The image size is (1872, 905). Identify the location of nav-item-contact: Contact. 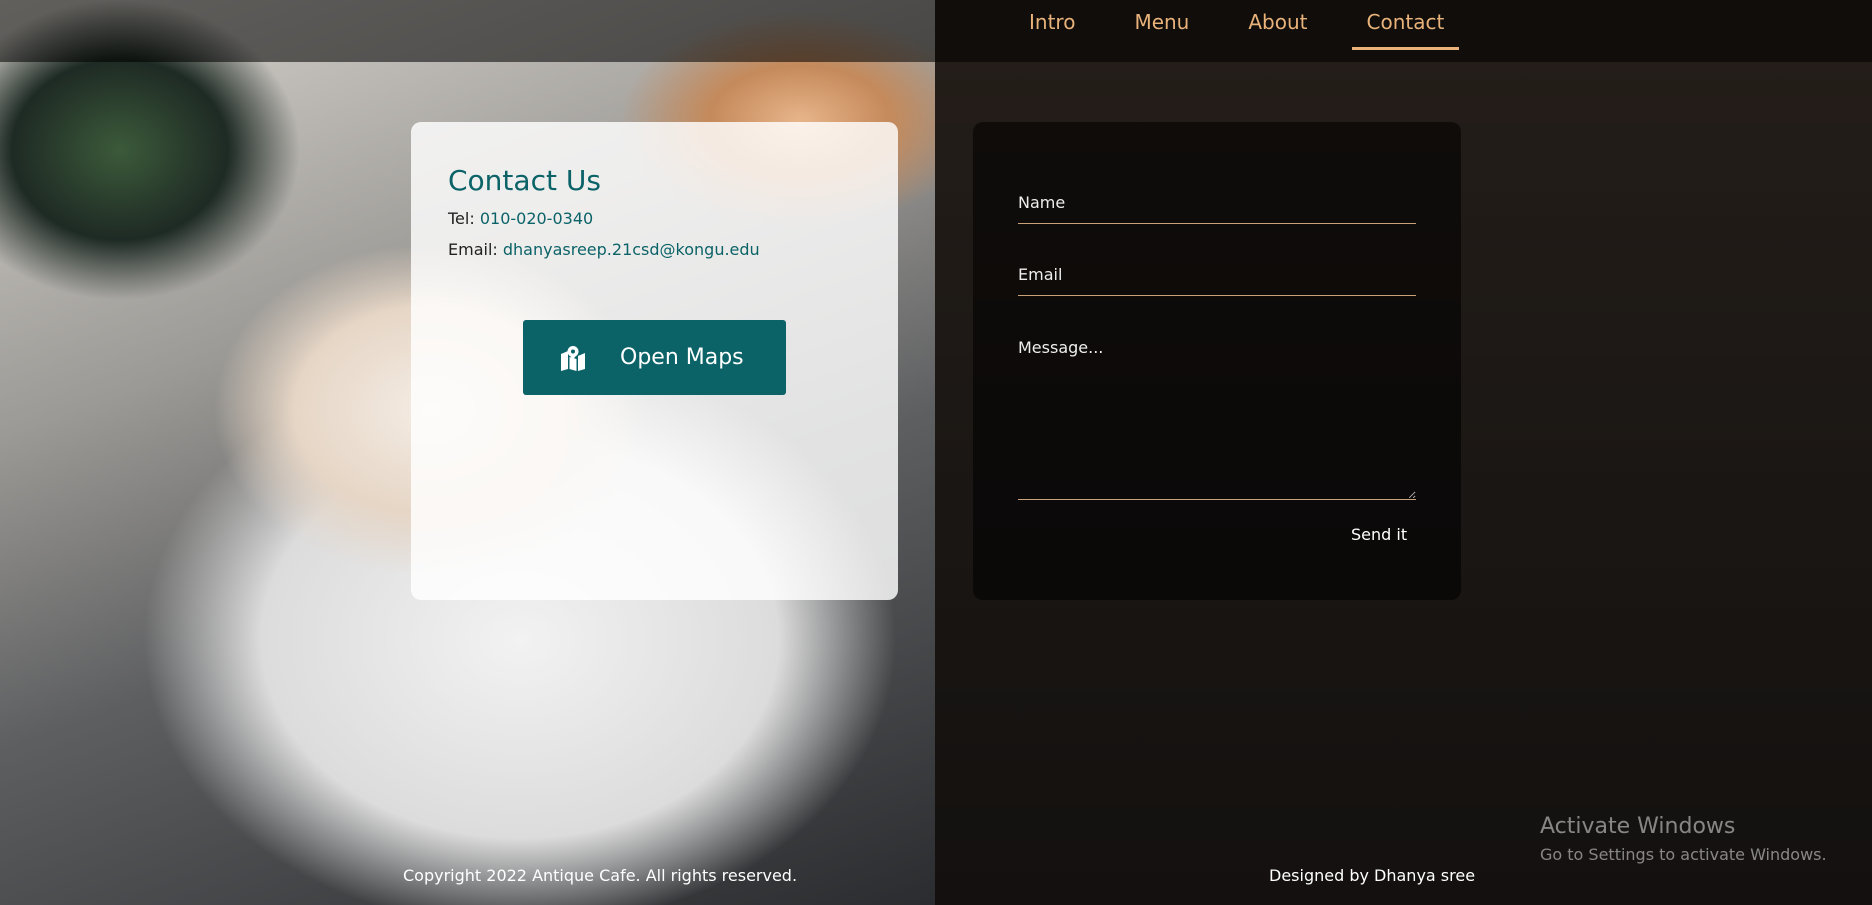
(1405, 25).